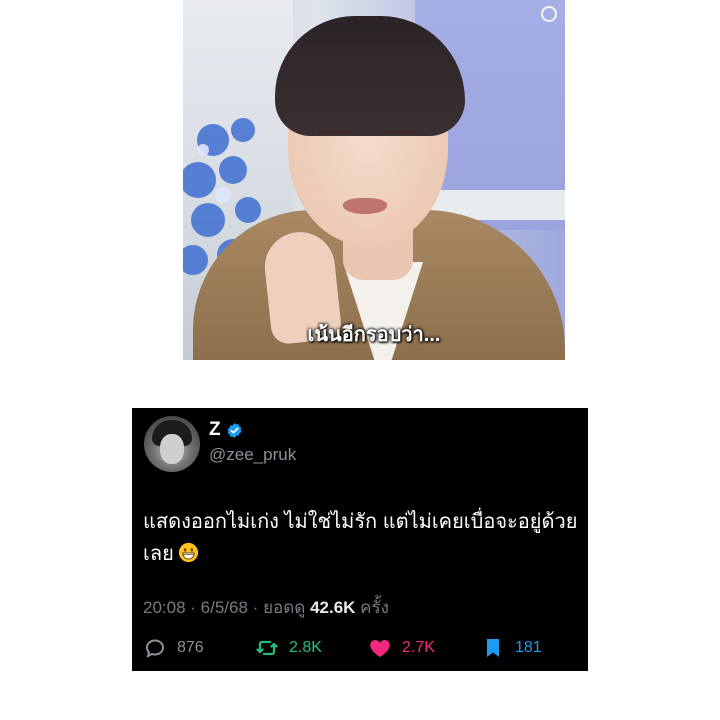  What do you see at coordinates (305, 647) in the screenshot?
I see `retweet-count: 2.8K` at bounding box center [305, 647].